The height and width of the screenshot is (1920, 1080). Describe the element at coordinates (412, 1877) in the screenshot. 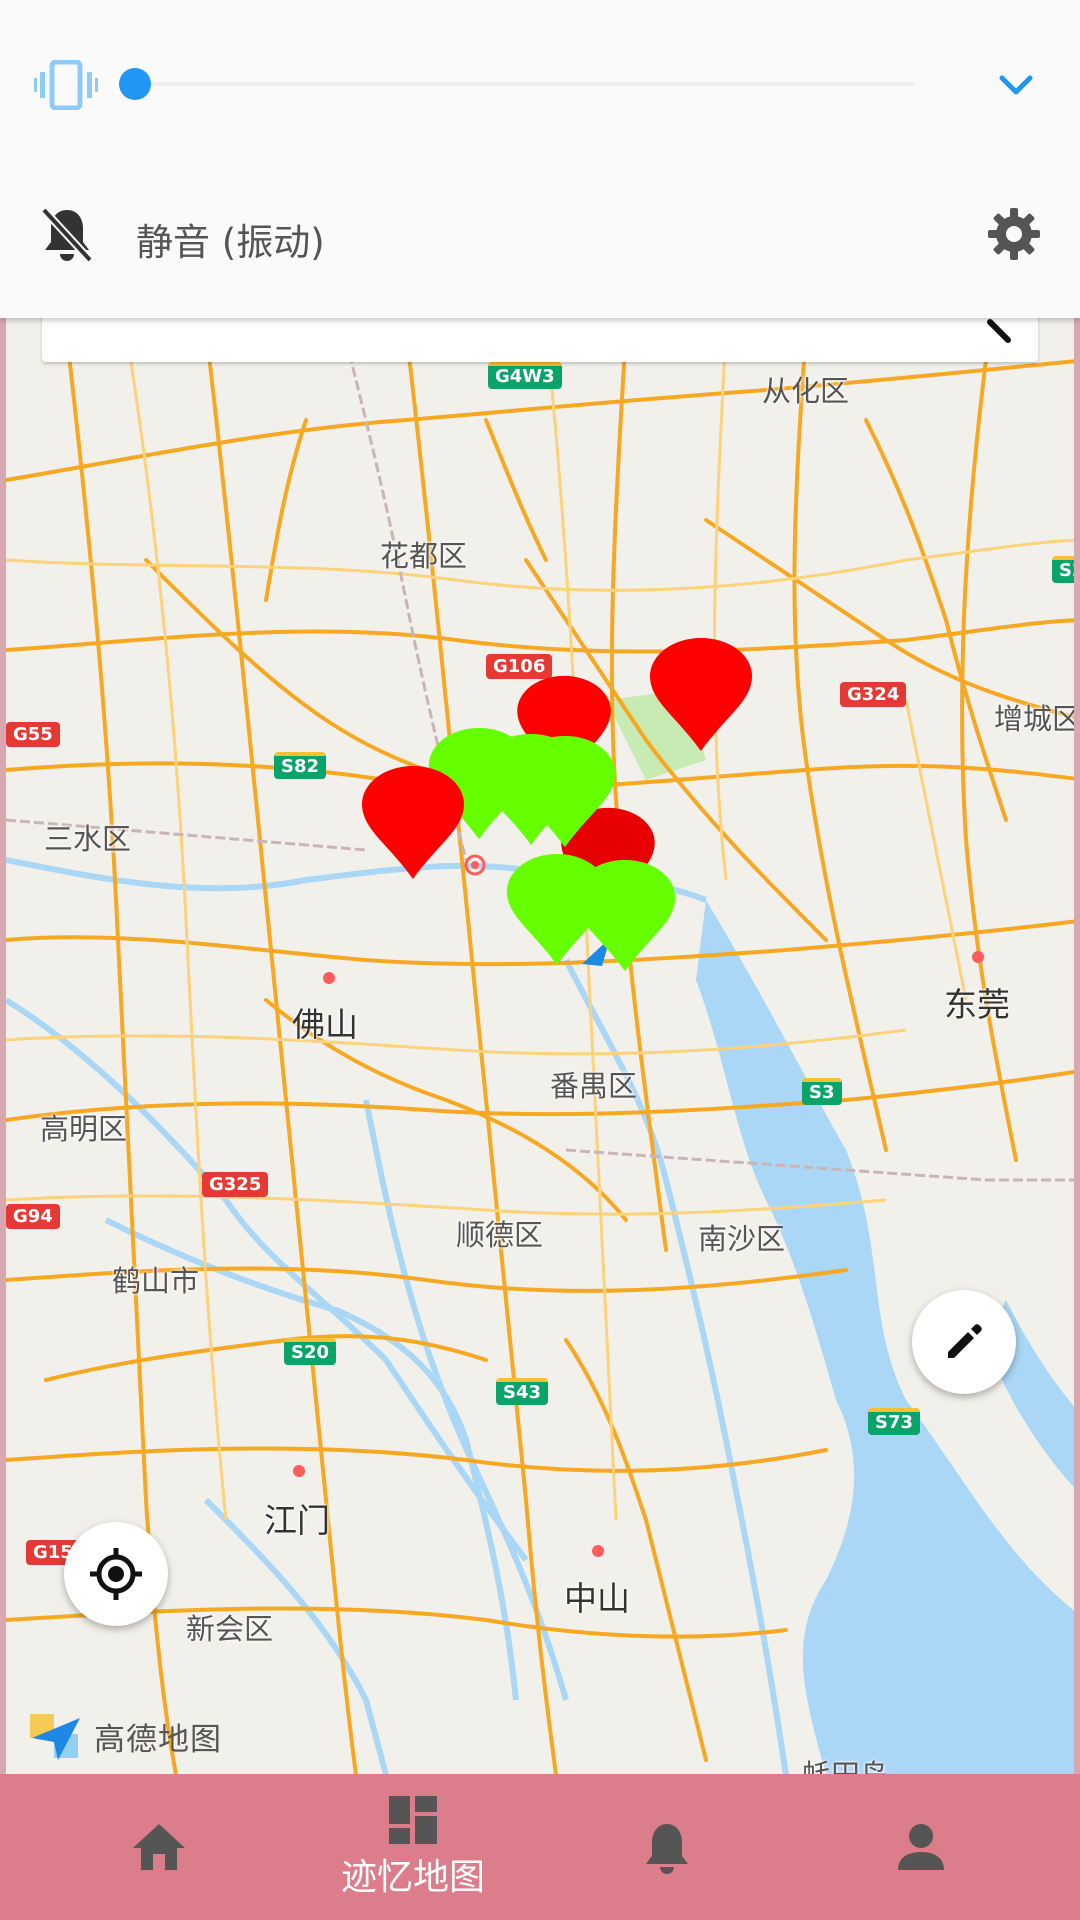

I see `nav-label-map: 迹忆地图` at that location.